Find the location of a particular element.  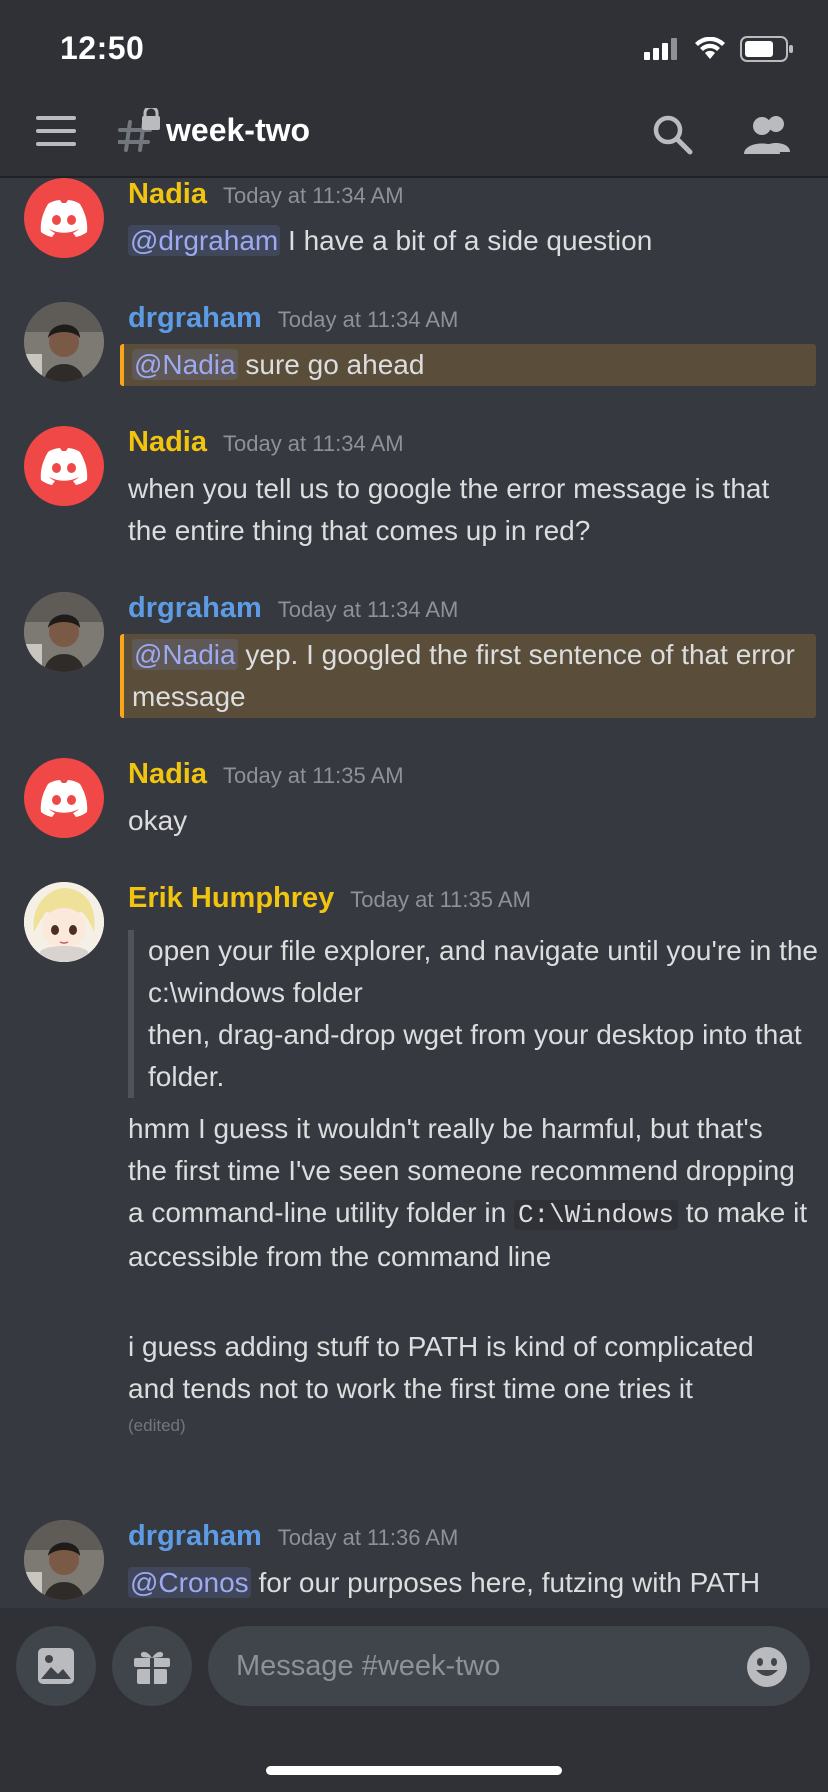

avatar-erik-humphrey is located at coordinates (64, 922).